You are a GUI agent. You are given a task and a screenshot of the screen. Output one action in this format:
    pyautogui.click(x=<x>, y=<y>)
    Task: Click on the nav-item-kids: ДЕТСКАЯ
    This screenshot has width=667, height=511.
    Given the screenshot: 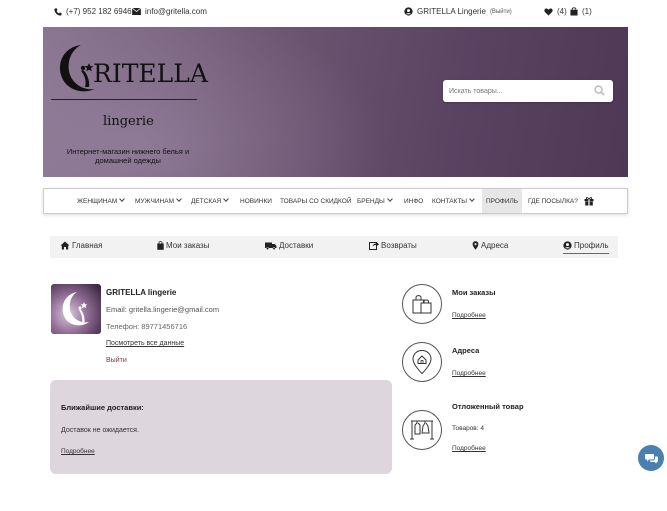 What is the action you would take?
    pyautogui.click(x=210, y=201)
    